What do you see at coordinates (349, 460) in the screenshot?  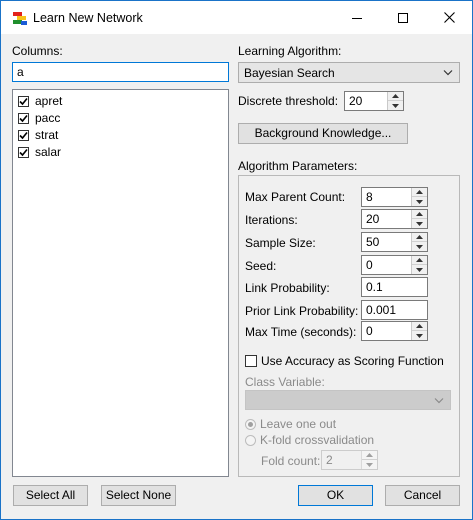 I see `fold-count-stepper: 2` at bounding box center [349, 460].